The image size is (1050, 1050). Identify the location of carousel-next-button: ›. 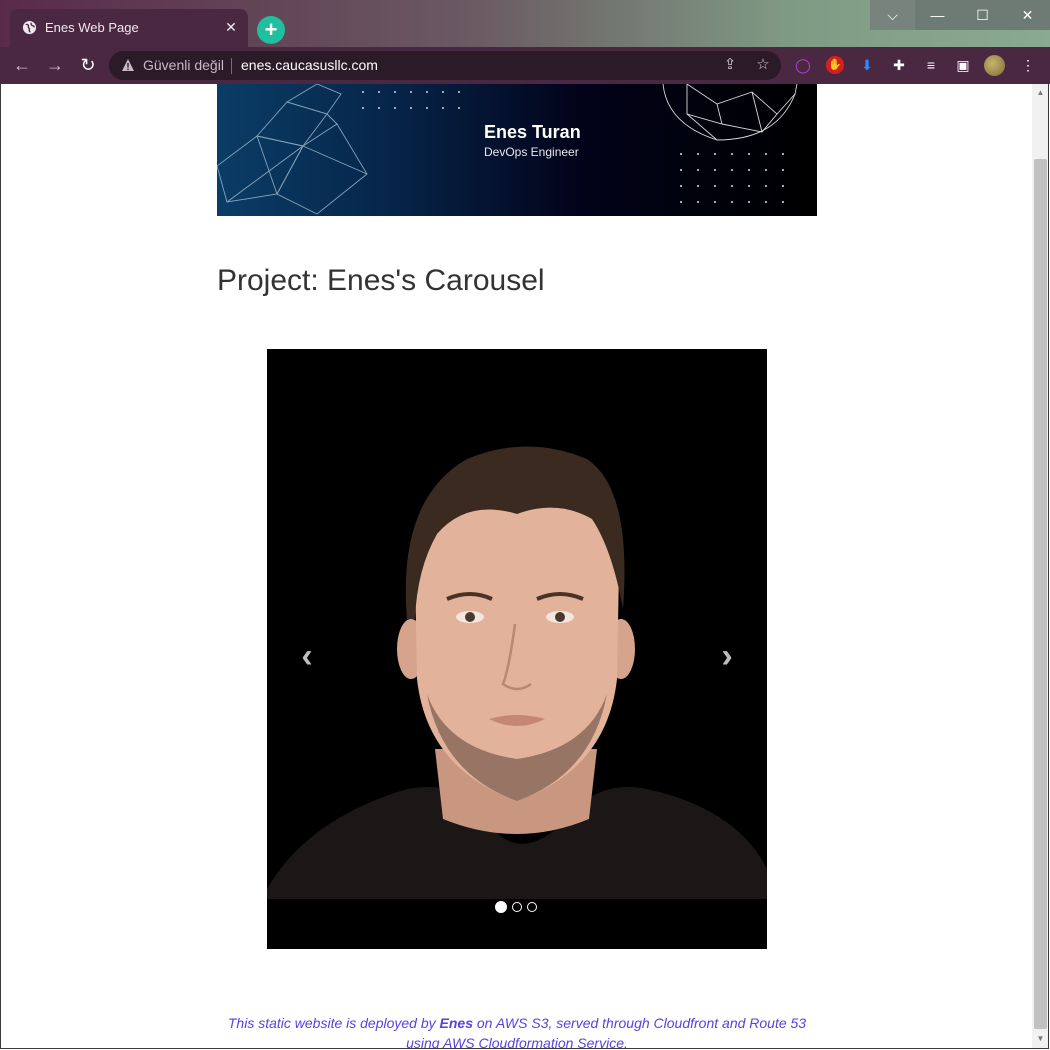
(727, 657).